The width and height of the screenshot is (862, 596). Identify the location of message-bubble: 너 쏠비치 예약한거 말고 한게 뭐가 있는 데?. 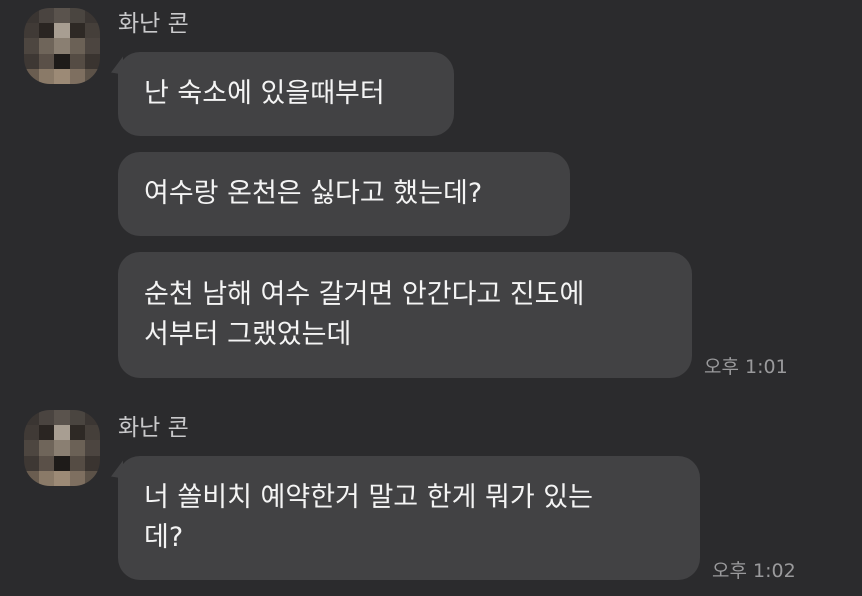
(409, 518).